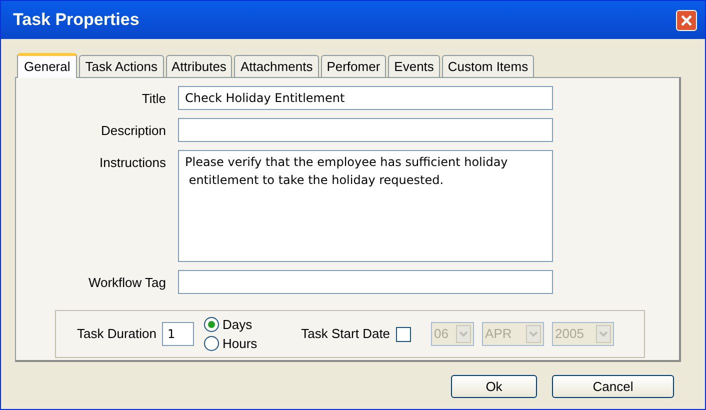 This screenshot has width=706, height=410. What do you see at coordinates (404, 334) in the screenshot?
I see `checkbox` at bounding box center [404, 334].